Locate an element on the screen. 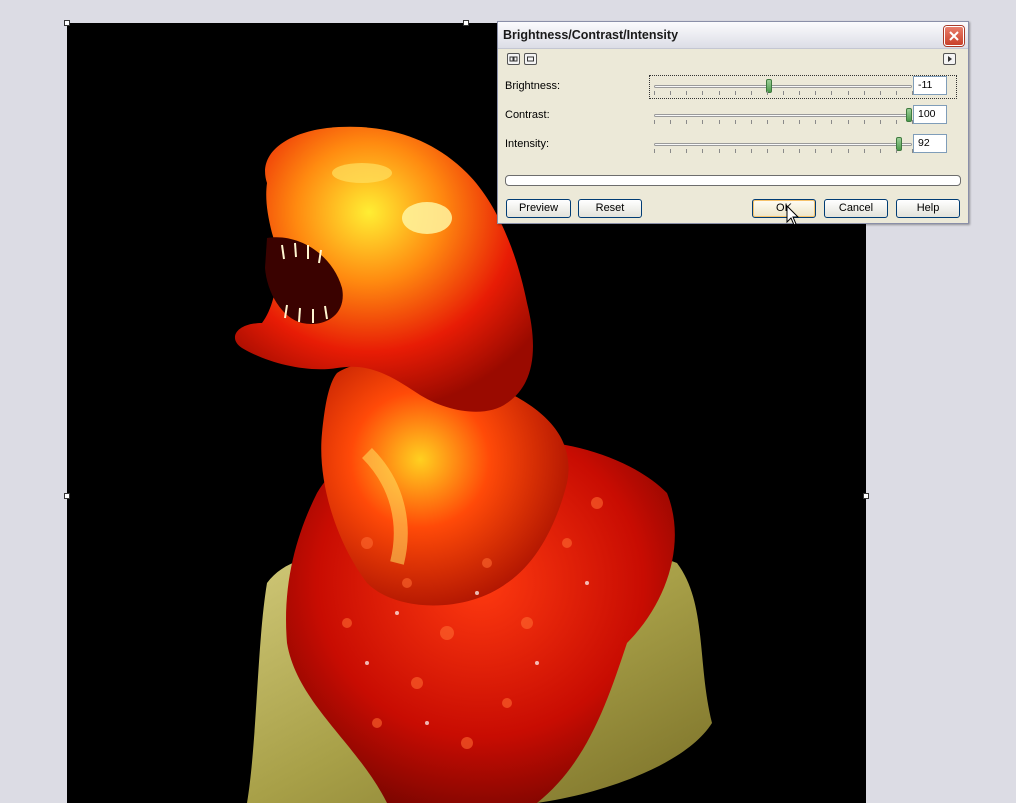 The width and height of the screenshot is (1016, 803). dialog-titlebar: Brightness/Contrast/Intensity is located at coordinates (733, 35).